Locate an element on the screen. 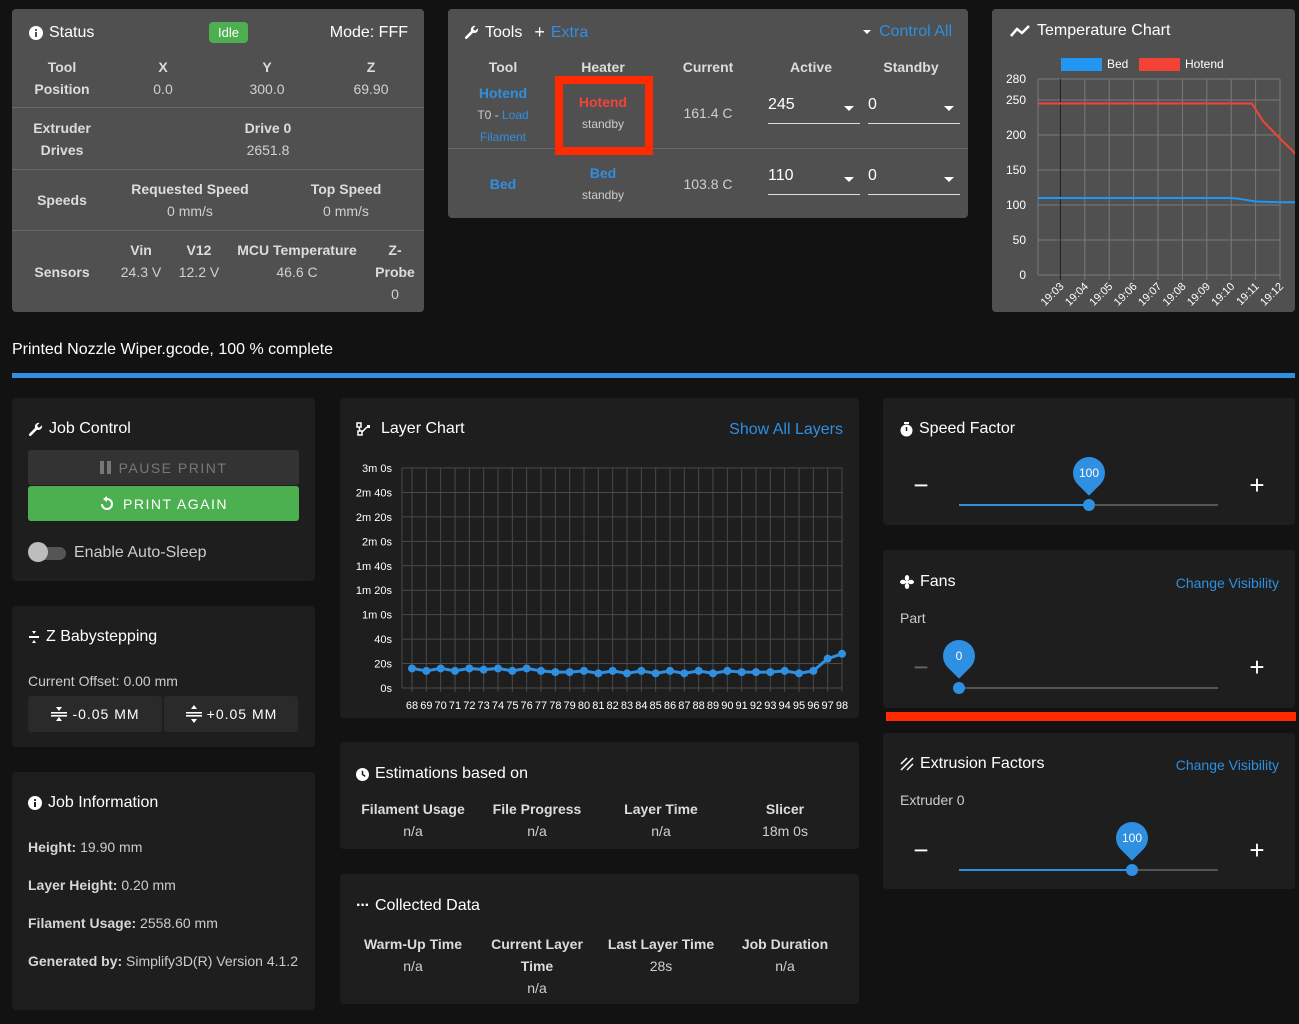 This screenshot has width=1299, height=1024. slider-value-bubble: 0 is located at coordinates (959, 656).